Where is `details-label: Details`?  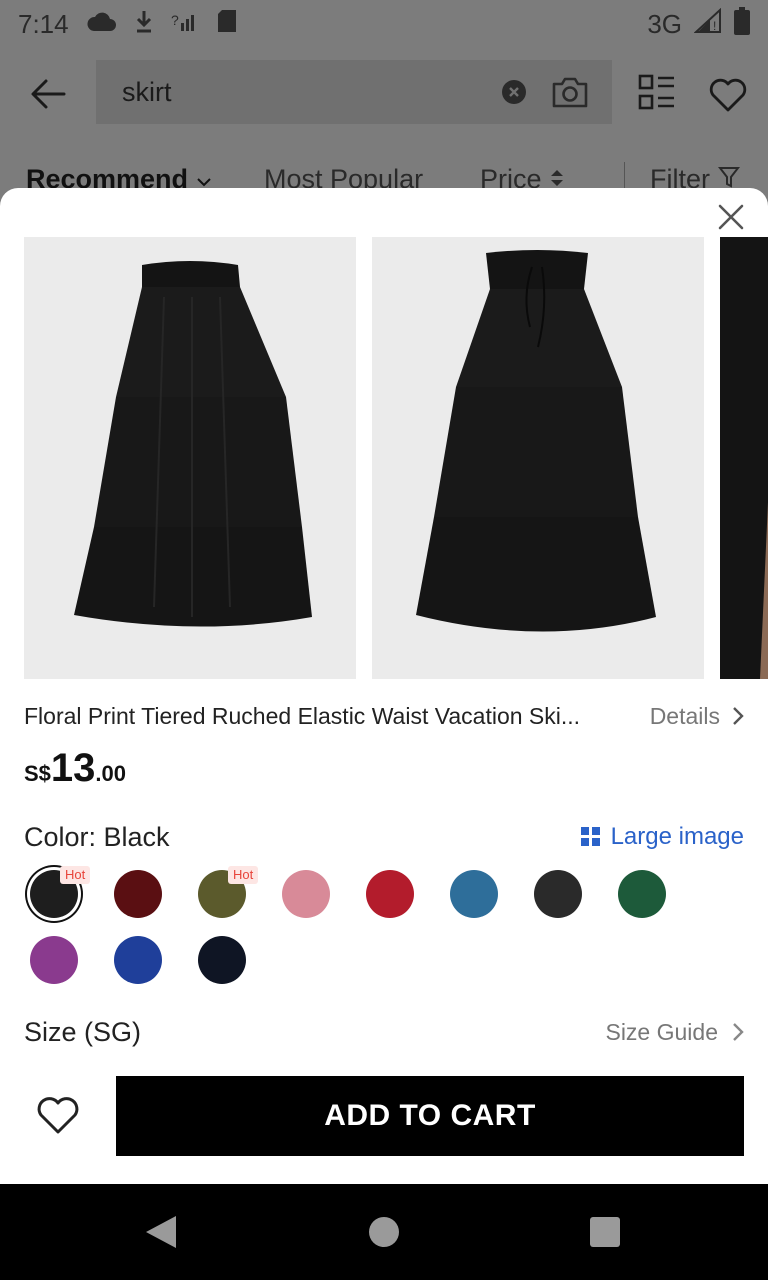
details-label: Details is located at coordinates (684, 715).